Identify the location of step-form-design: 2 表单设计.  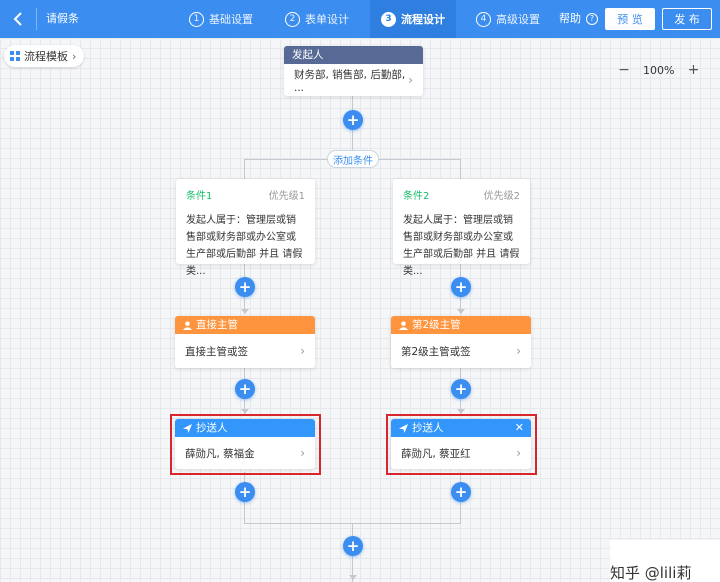
(317, 19).